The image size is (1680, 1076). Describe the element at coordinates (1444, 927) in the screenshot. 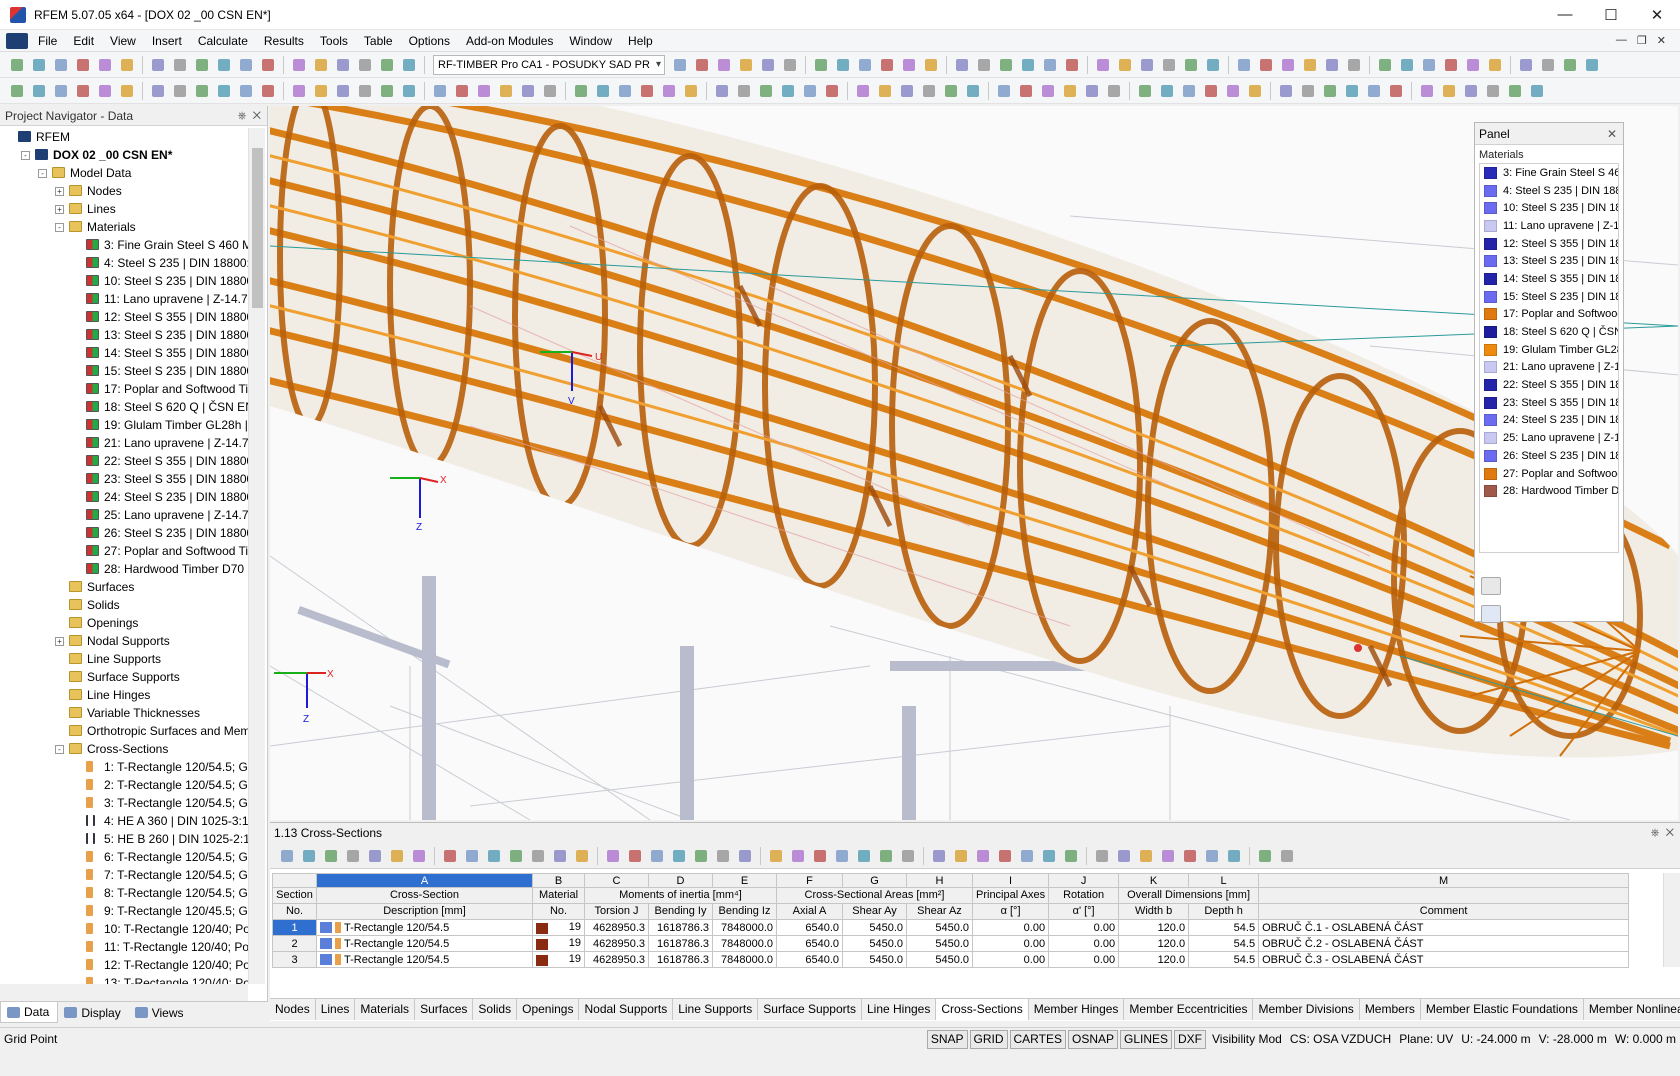

I see `cell-comment: OBRUČ Č.1 - OSLABENÁ ČÁST` at that location.